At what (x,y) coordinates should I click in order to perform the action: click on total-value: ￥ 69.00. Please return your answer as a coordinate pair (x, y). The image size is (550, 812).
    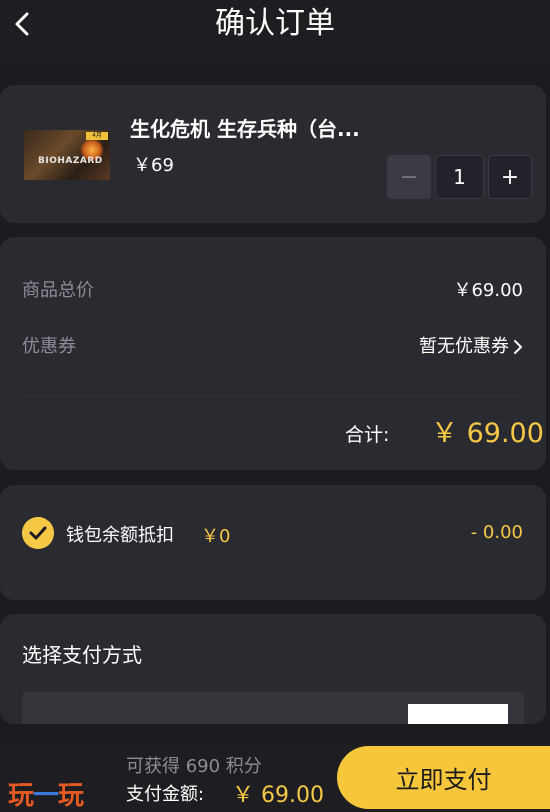
    Looking at the image, I should click on (487, 433).